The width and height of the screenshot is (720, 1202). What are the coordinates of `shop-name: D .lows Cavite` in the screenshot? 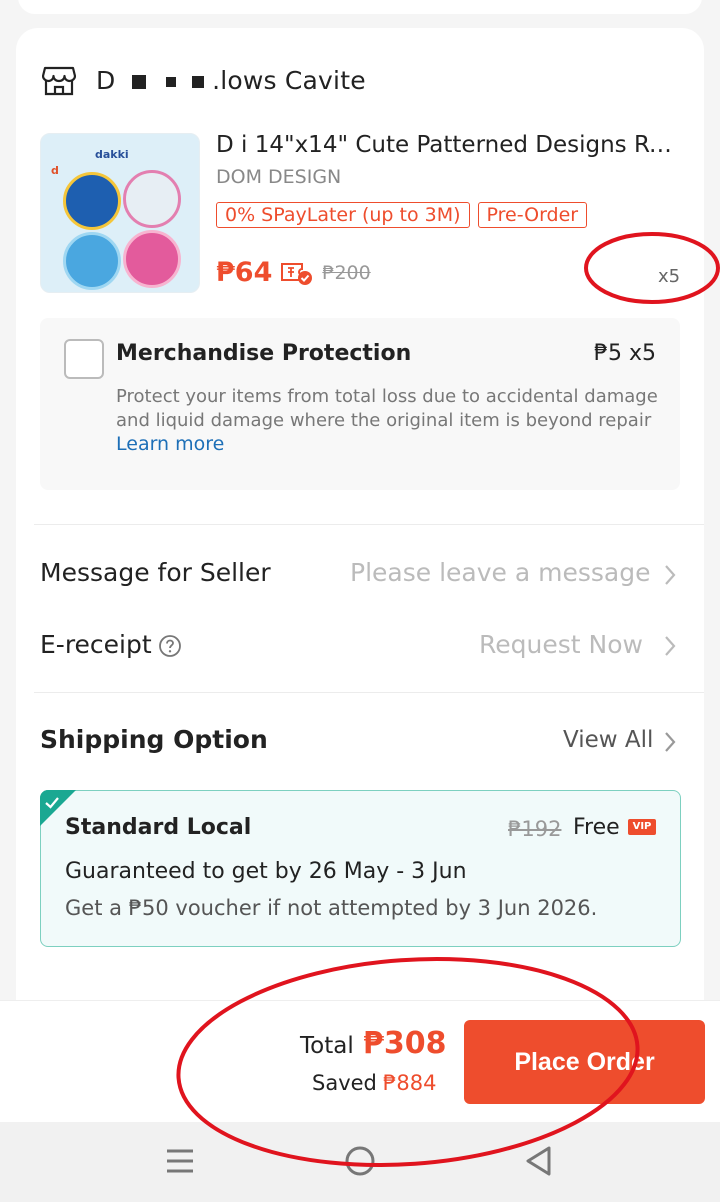 It's located at (231, 80).